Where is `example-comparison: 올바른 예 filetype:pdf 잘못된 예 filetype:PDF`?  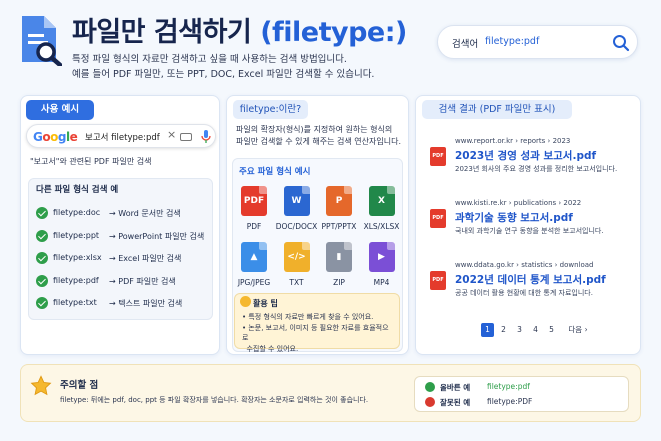
example-comparison: 올바른 예 filetype:pdf 잘못된 예 filetype:PDF is located at coordinates (521, 394).